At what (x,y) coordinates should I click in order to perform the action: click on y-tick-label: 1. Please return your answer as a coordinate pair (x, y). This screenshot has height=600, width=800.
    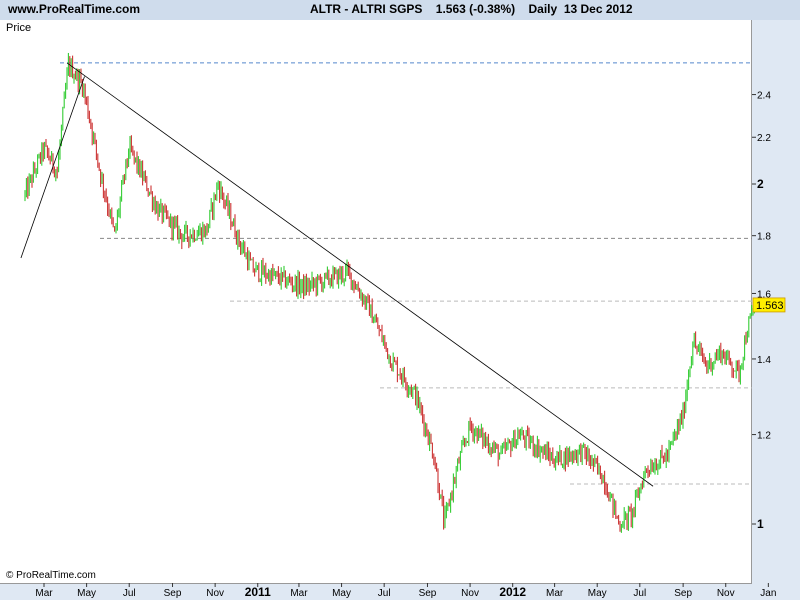
    Looking at the image, I should click on (760, 524).